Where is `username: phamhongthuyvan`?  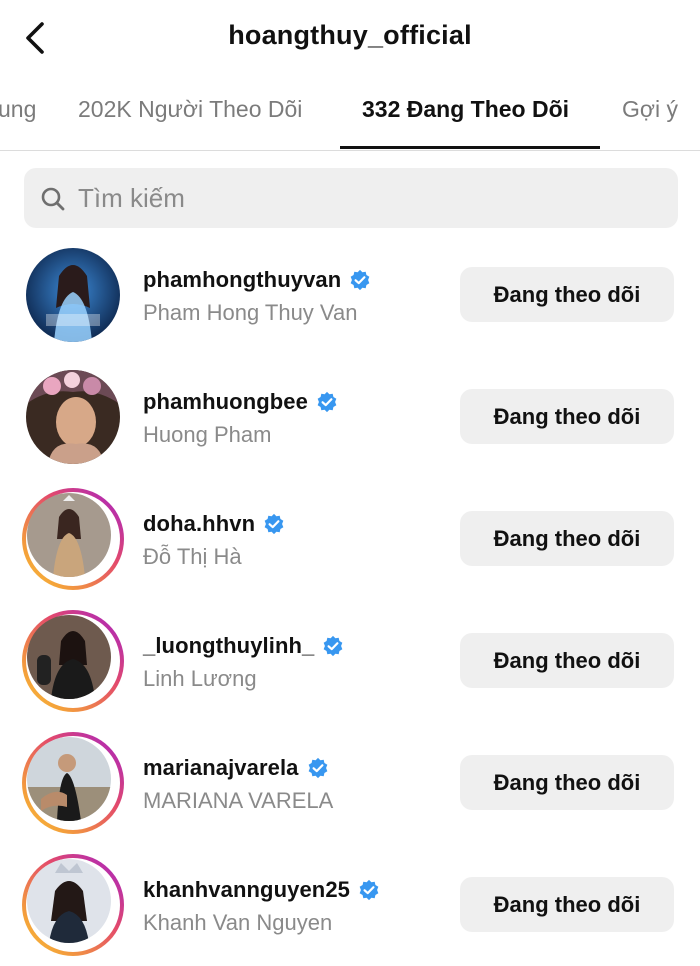 username: phamhongthuyvan is located at coordinates (242, 280).